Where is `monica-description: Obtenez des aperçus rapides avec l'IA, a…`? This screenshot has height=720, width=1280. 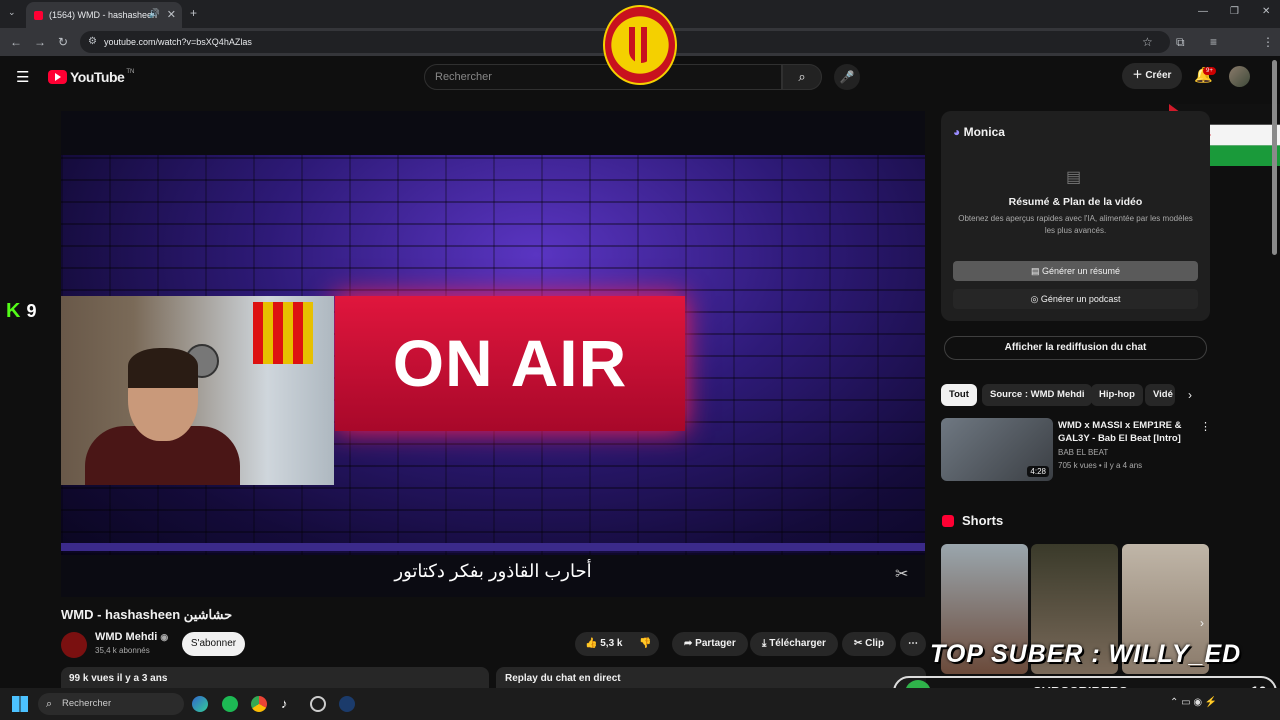 monica-description: Obtenez des aperçus rapides avec l'IA, a… is located at coordinates (1075, 224).